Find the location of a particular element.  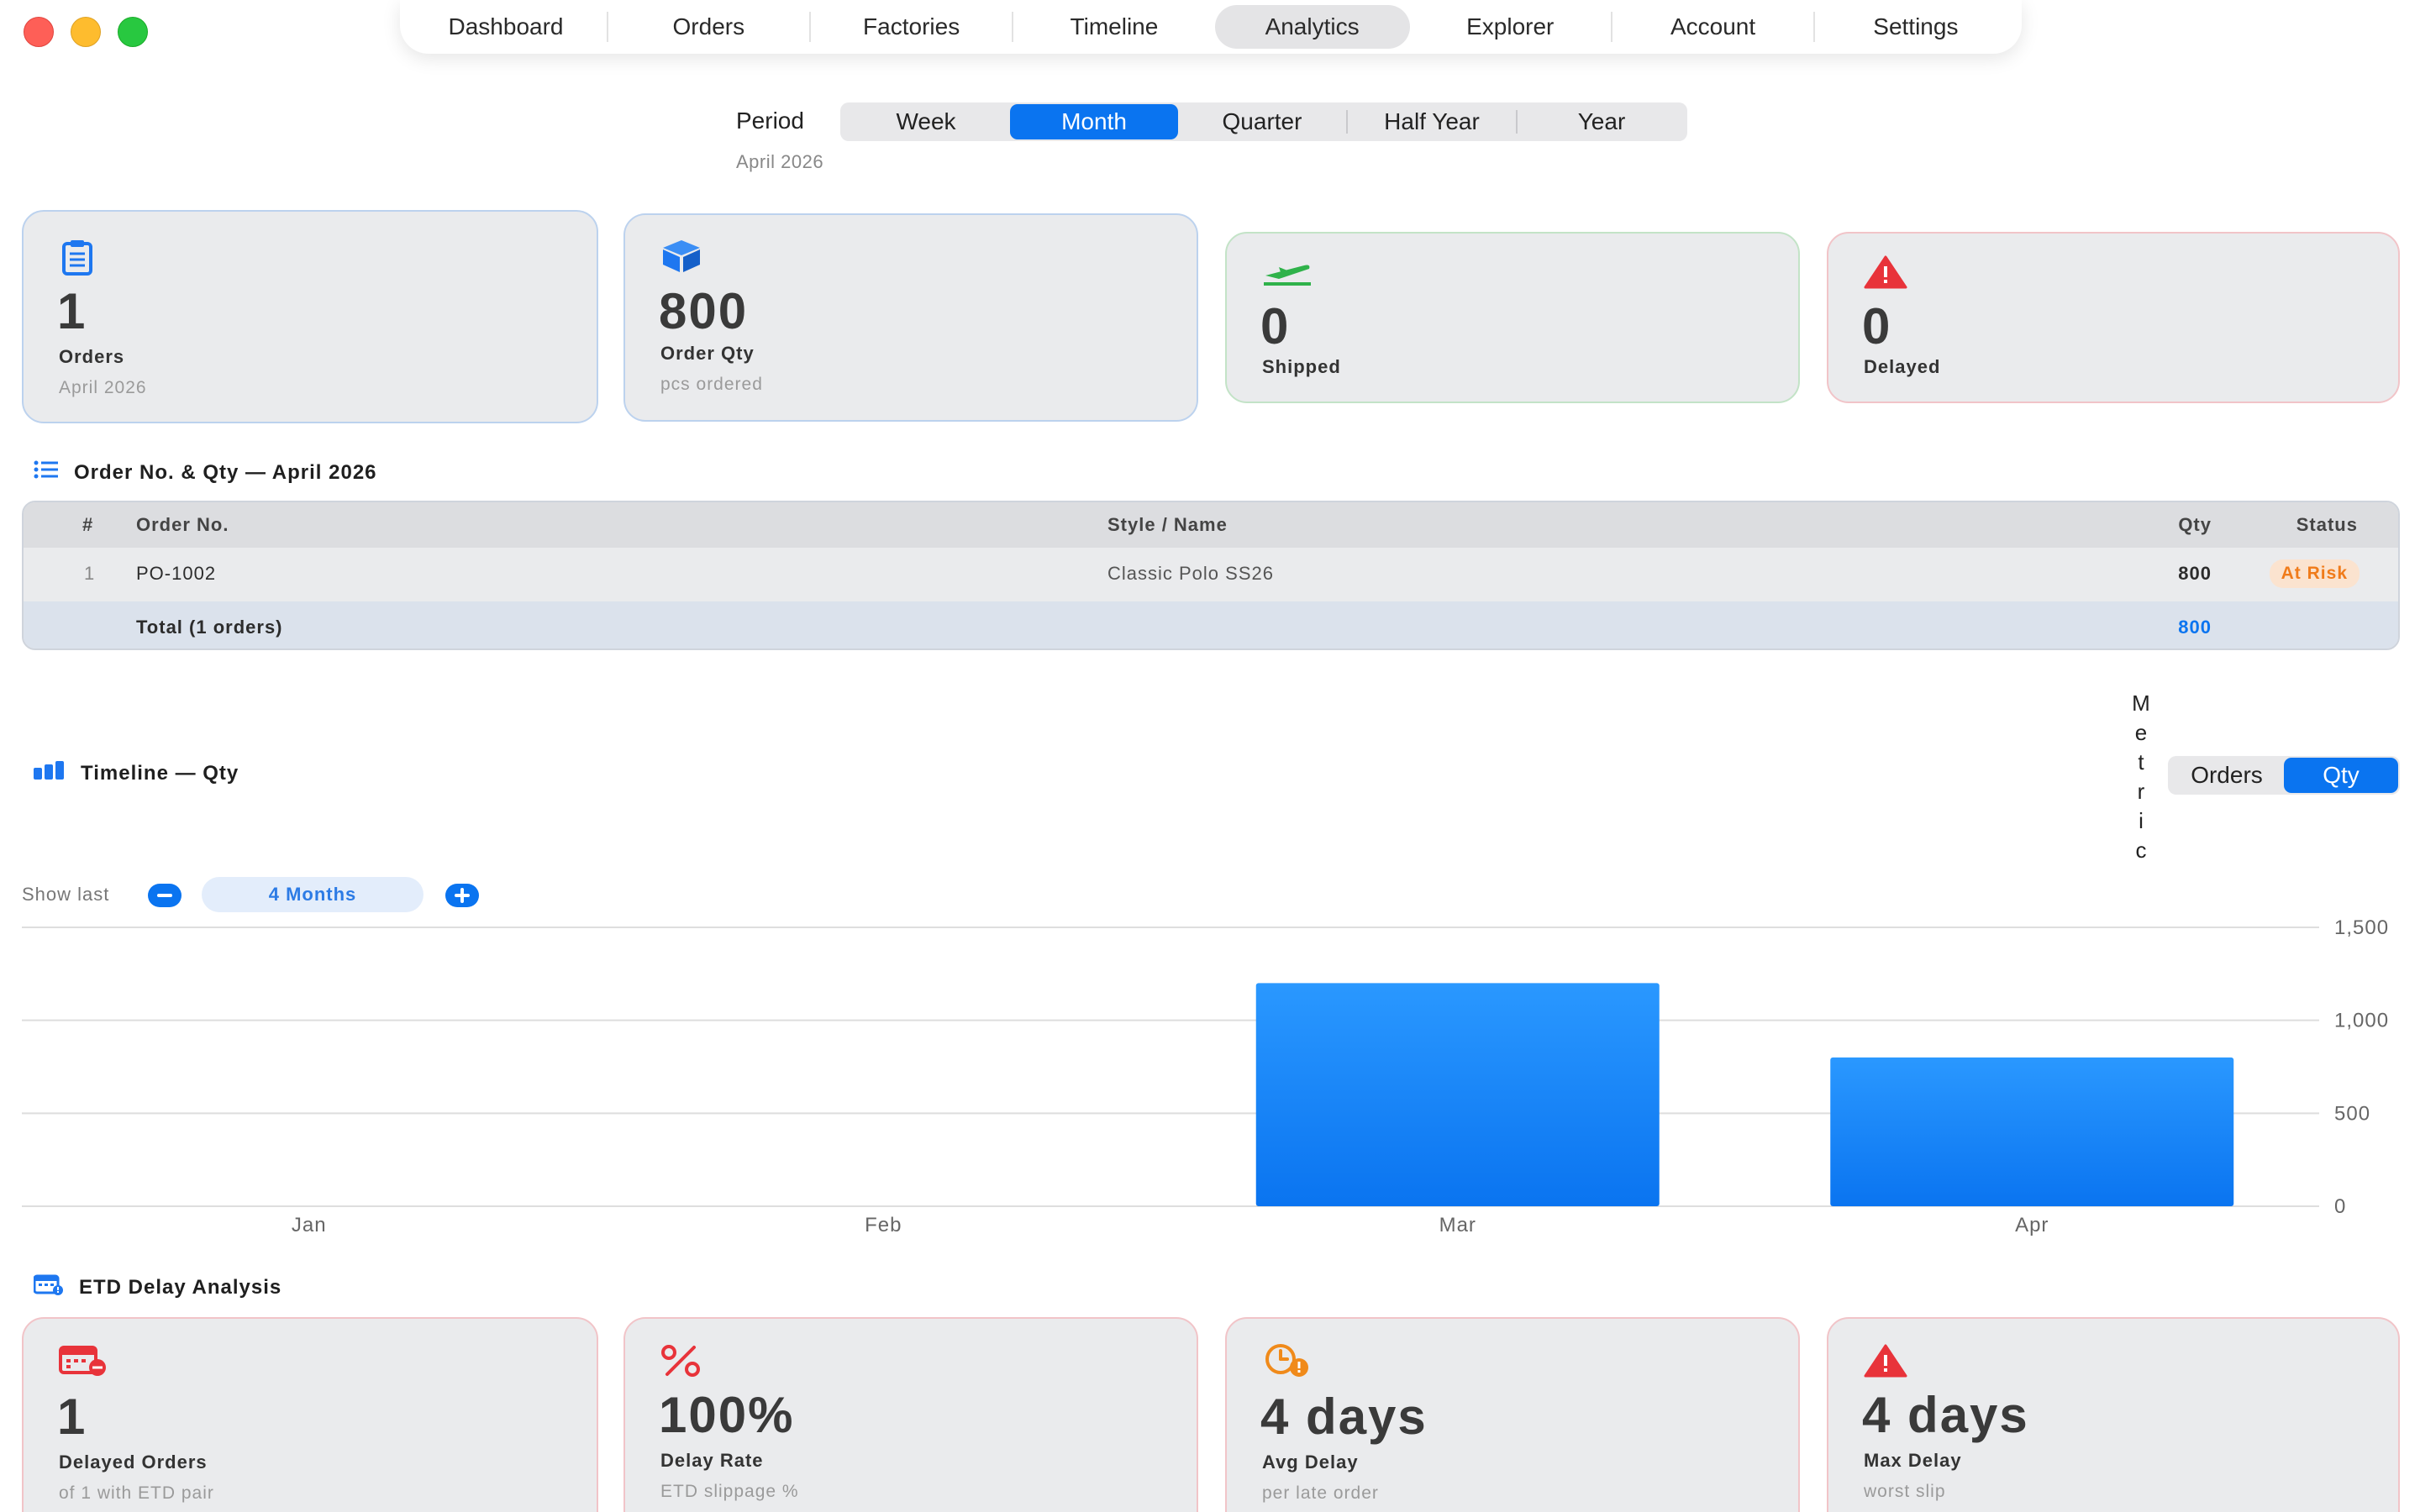

decrease-range-button is located at coordinates (165, 895).